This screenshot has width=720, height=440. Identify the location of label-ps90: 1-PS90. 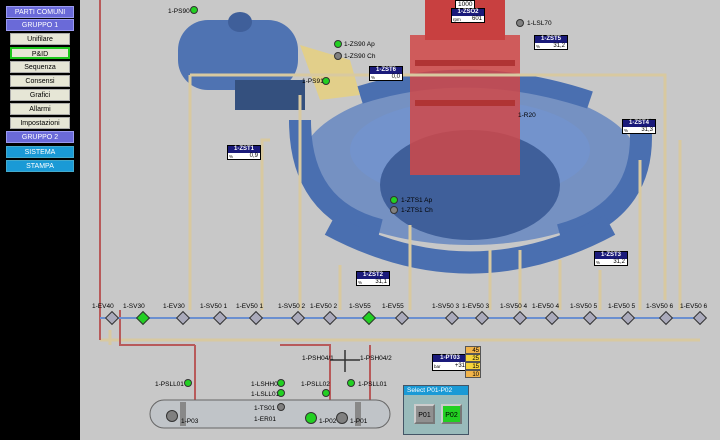
(179, 11).